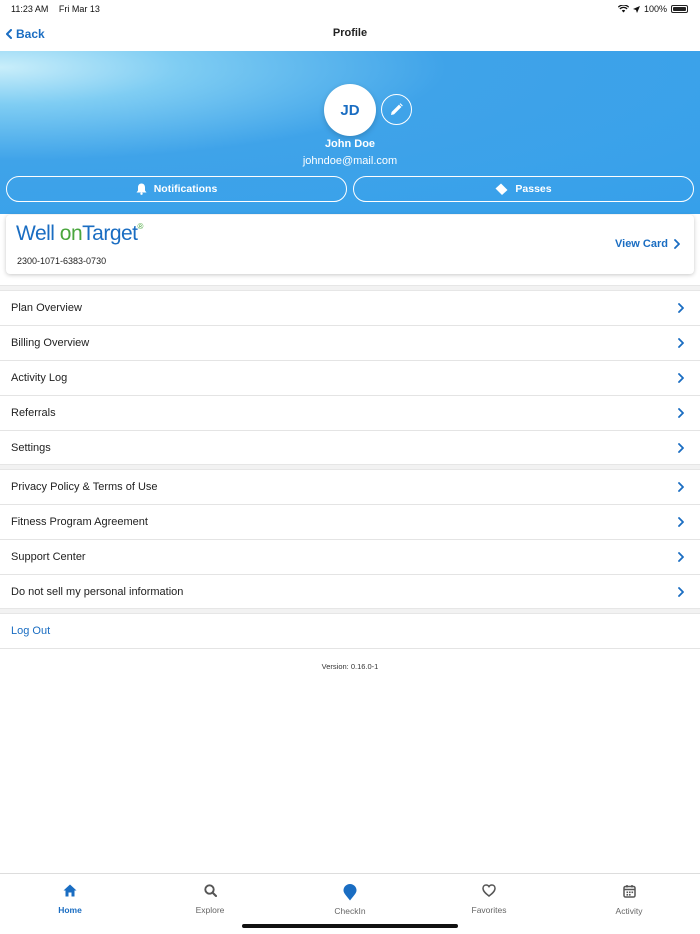  Describe the element at coordinates (70, 890) in the screenshot. I see `home-icon` at that location.